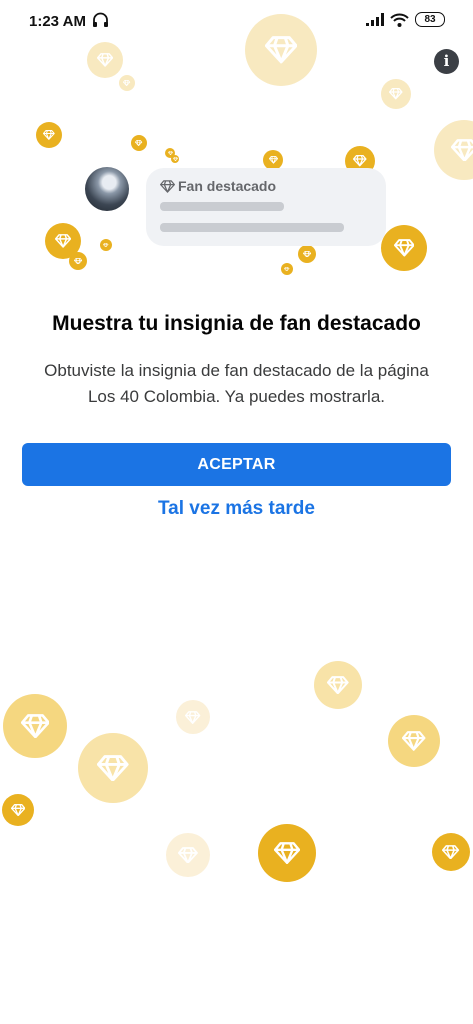  I want to click on maybe-later-link: Tal vez más tarde, so click(236, 509).